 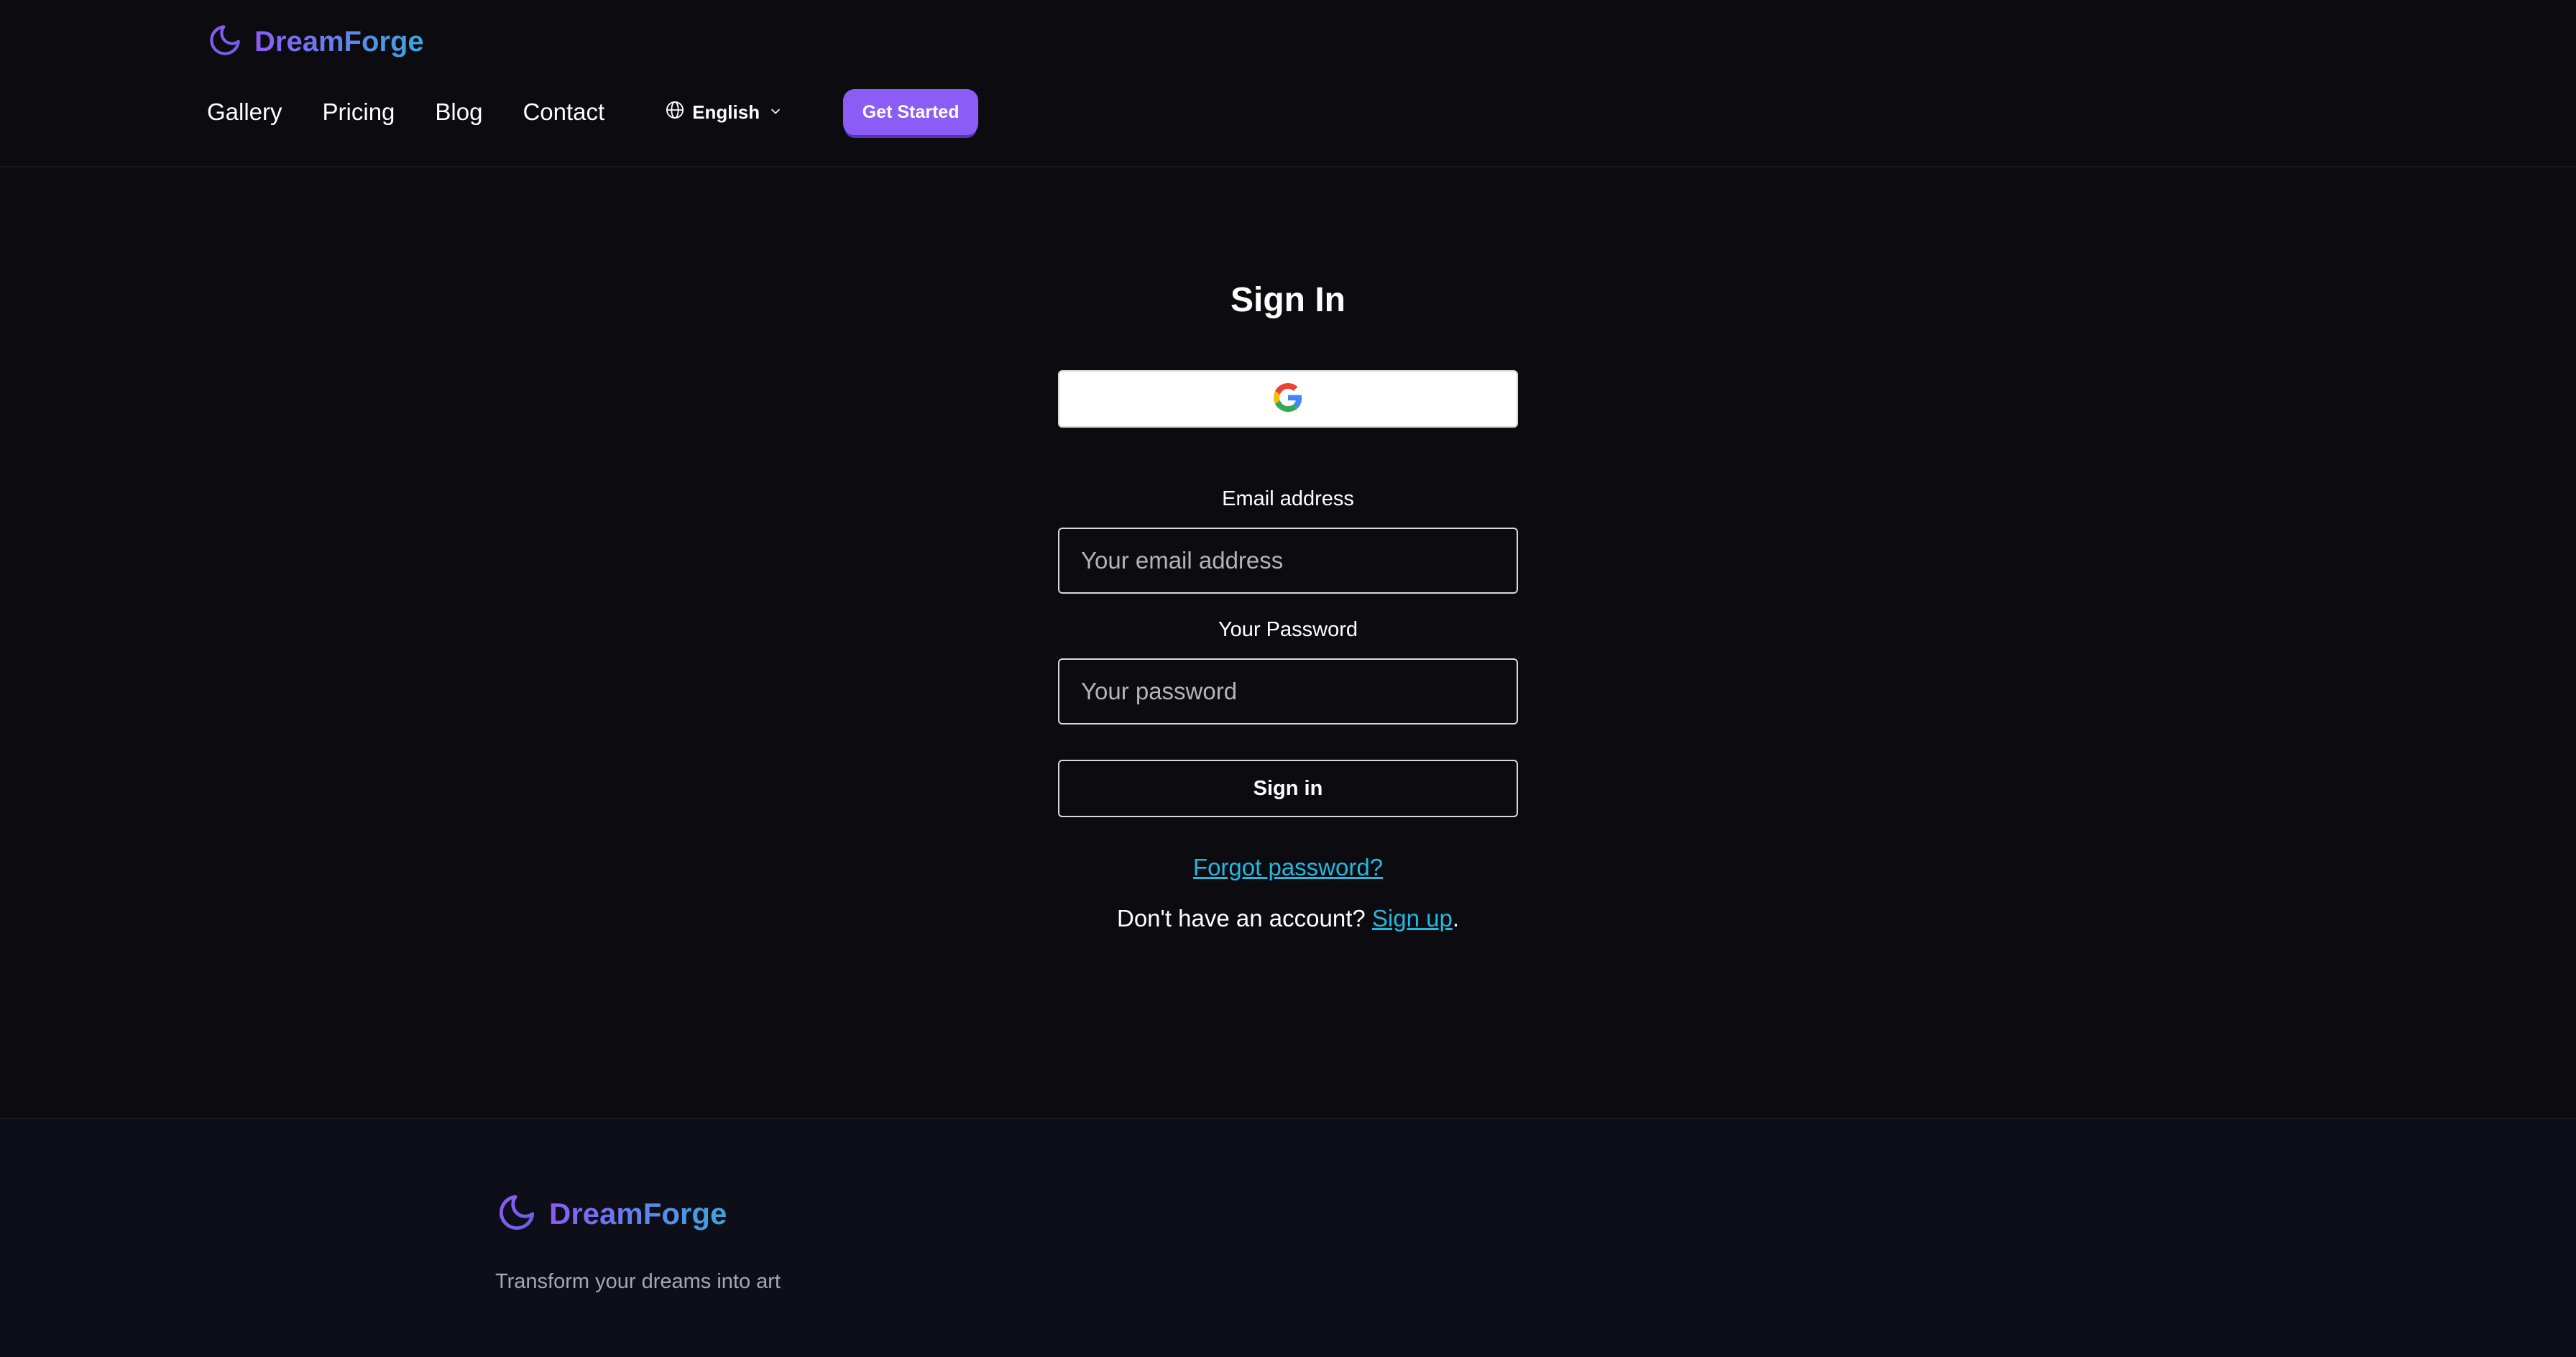 What do you see at coordinates (638, 1281) in the screenshot?
I see `footer-tagline: Transform your dreams into art` at bounding box center [638, 1281].